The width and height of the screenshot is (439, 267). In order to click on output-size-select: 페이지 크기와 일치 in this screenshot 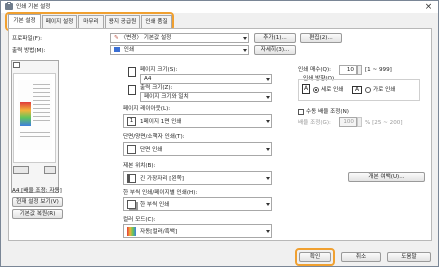, I will do `click(206, 97)`.